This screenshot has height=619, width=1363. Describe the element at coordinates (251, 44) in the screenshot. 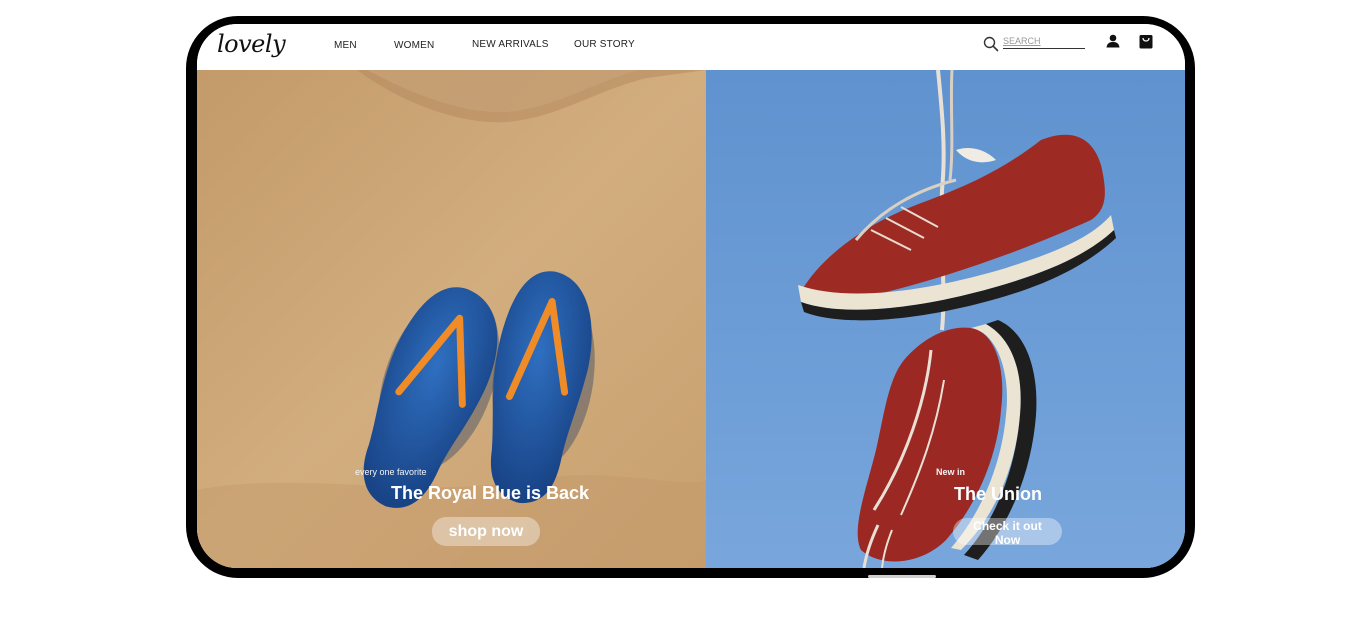

I see `brand-logo: lovely` at that location.